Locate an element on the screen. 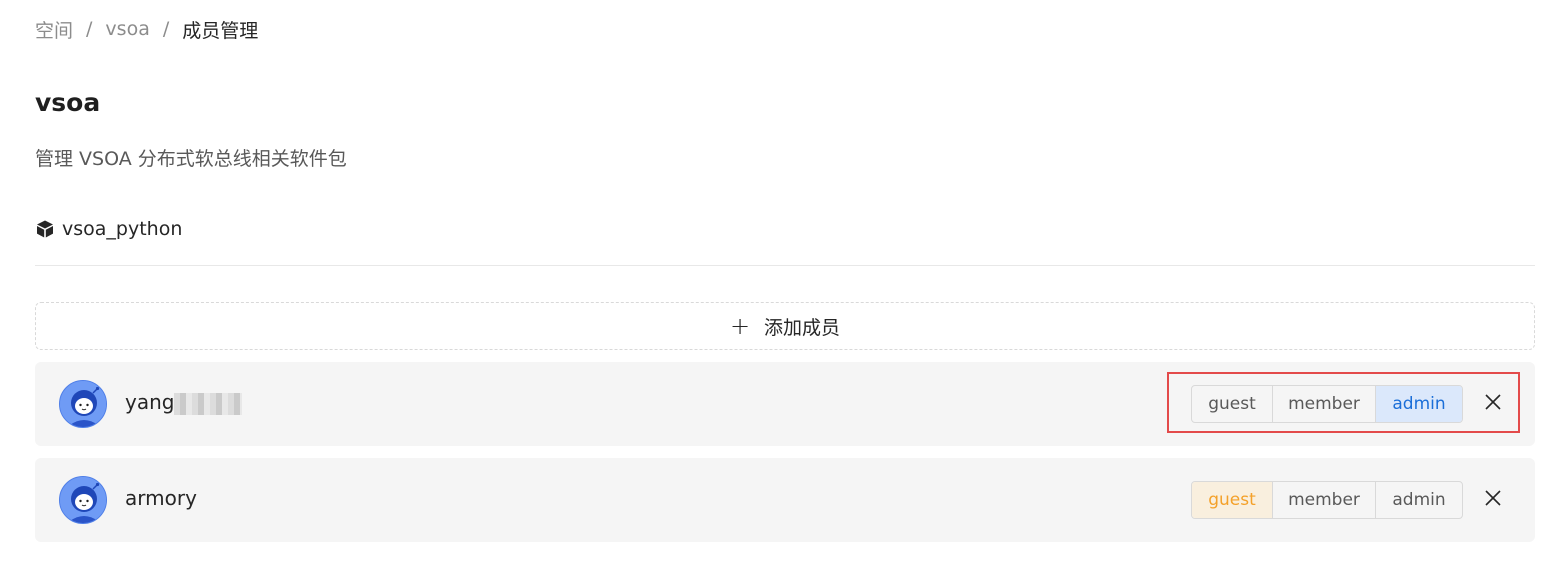  plus-icon: + is located at coordinates (740, 326).